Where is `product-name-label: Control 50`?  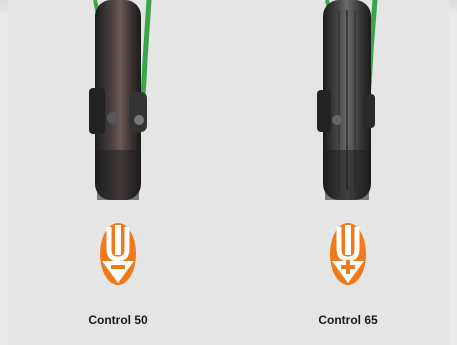 product-name-label: Control 50 is located at coordinates (118, 320).